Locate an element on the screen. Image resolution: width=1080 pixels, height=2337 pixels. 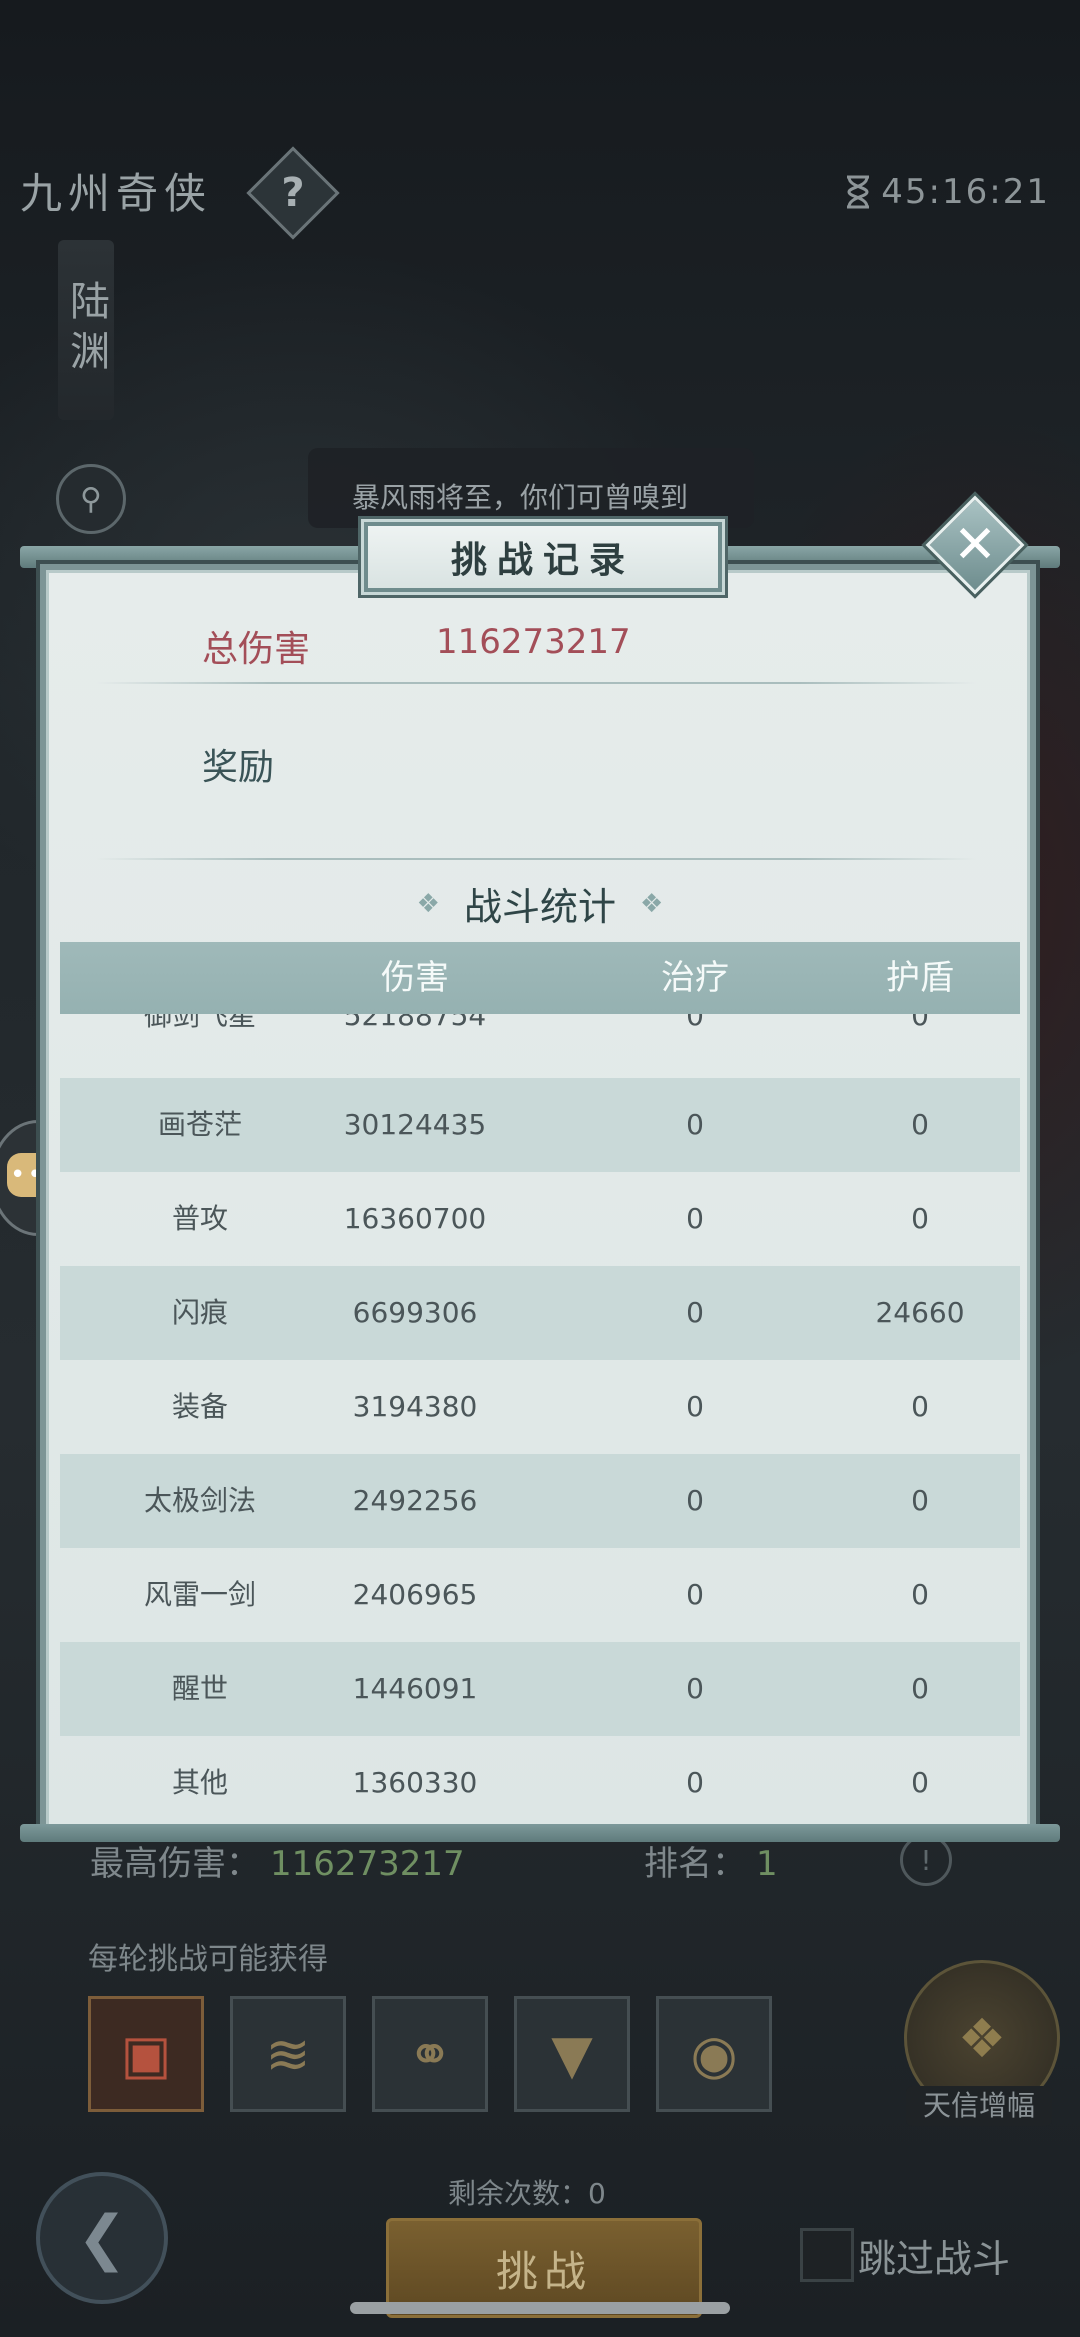
table-row: 风雷一剑 2406965 0 0 is located at coordinates (540, 1595).